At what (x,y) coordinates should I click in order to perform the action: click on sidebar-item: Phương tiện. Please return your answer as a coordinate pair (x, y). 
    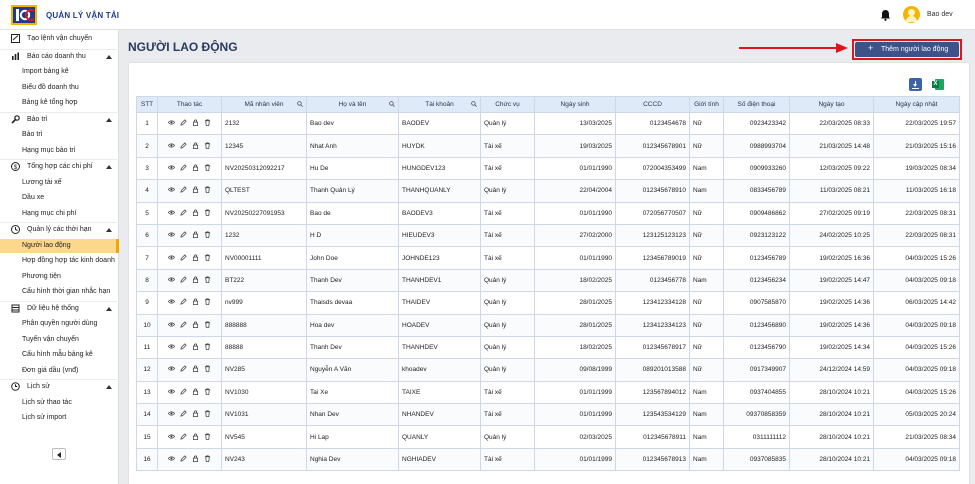
    Looking at the image, I should click on (59, 277).